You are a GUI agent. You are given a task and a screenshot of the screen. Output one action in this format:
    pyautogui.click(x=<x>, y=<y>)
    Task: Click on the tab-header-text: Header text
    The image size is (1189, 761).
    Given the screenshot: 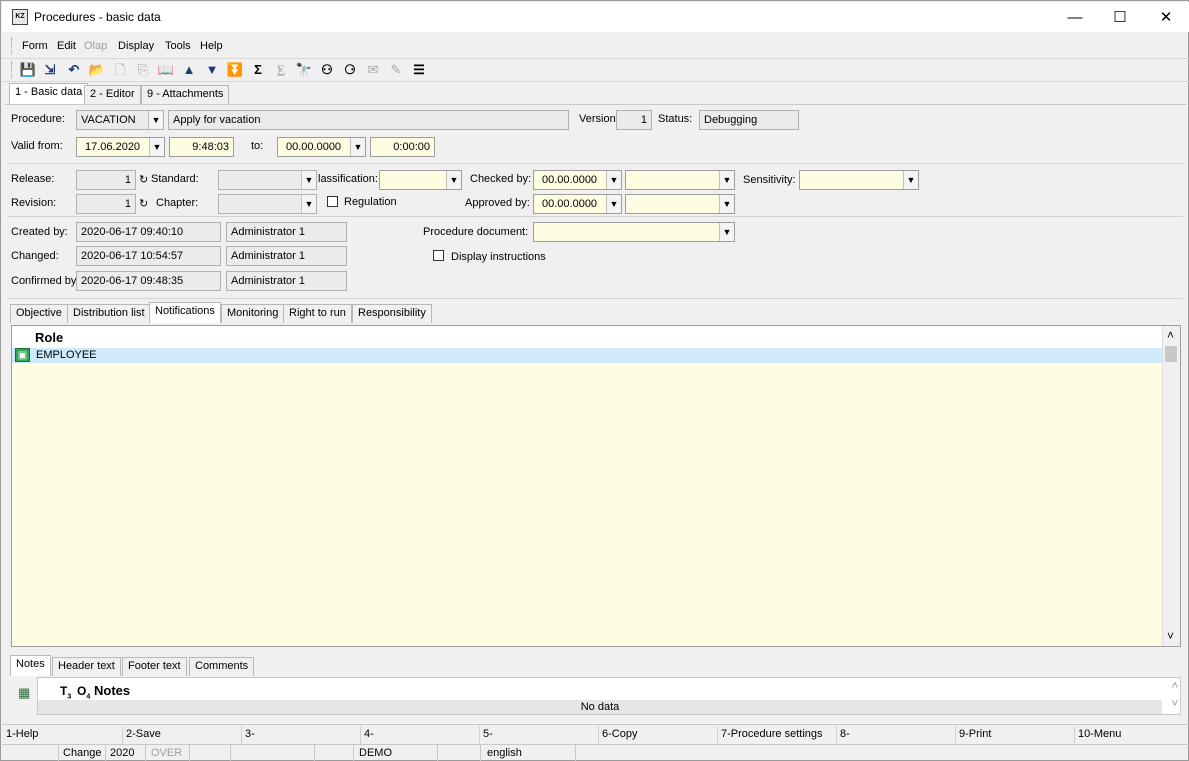 What is the action you would take?
    pyautogui.click(x=86, y=666)
    